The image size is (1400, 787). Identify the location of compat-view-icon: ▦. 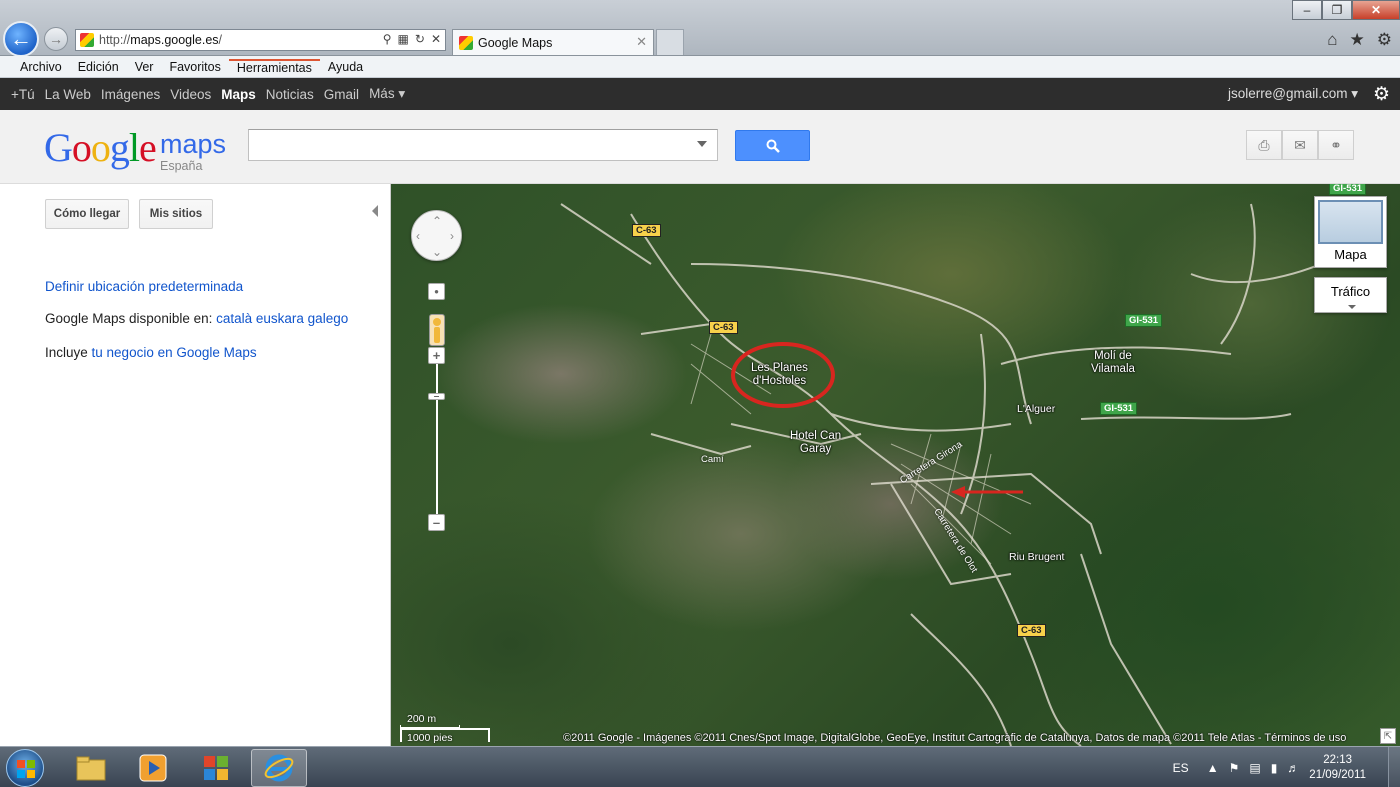
(403, 39).